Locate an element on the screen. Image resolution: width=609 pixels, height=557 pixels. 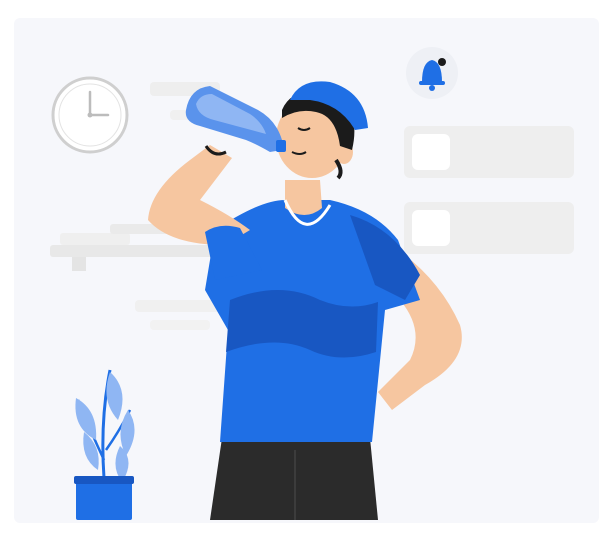
bell-icon is located at coordinates (432, 73).